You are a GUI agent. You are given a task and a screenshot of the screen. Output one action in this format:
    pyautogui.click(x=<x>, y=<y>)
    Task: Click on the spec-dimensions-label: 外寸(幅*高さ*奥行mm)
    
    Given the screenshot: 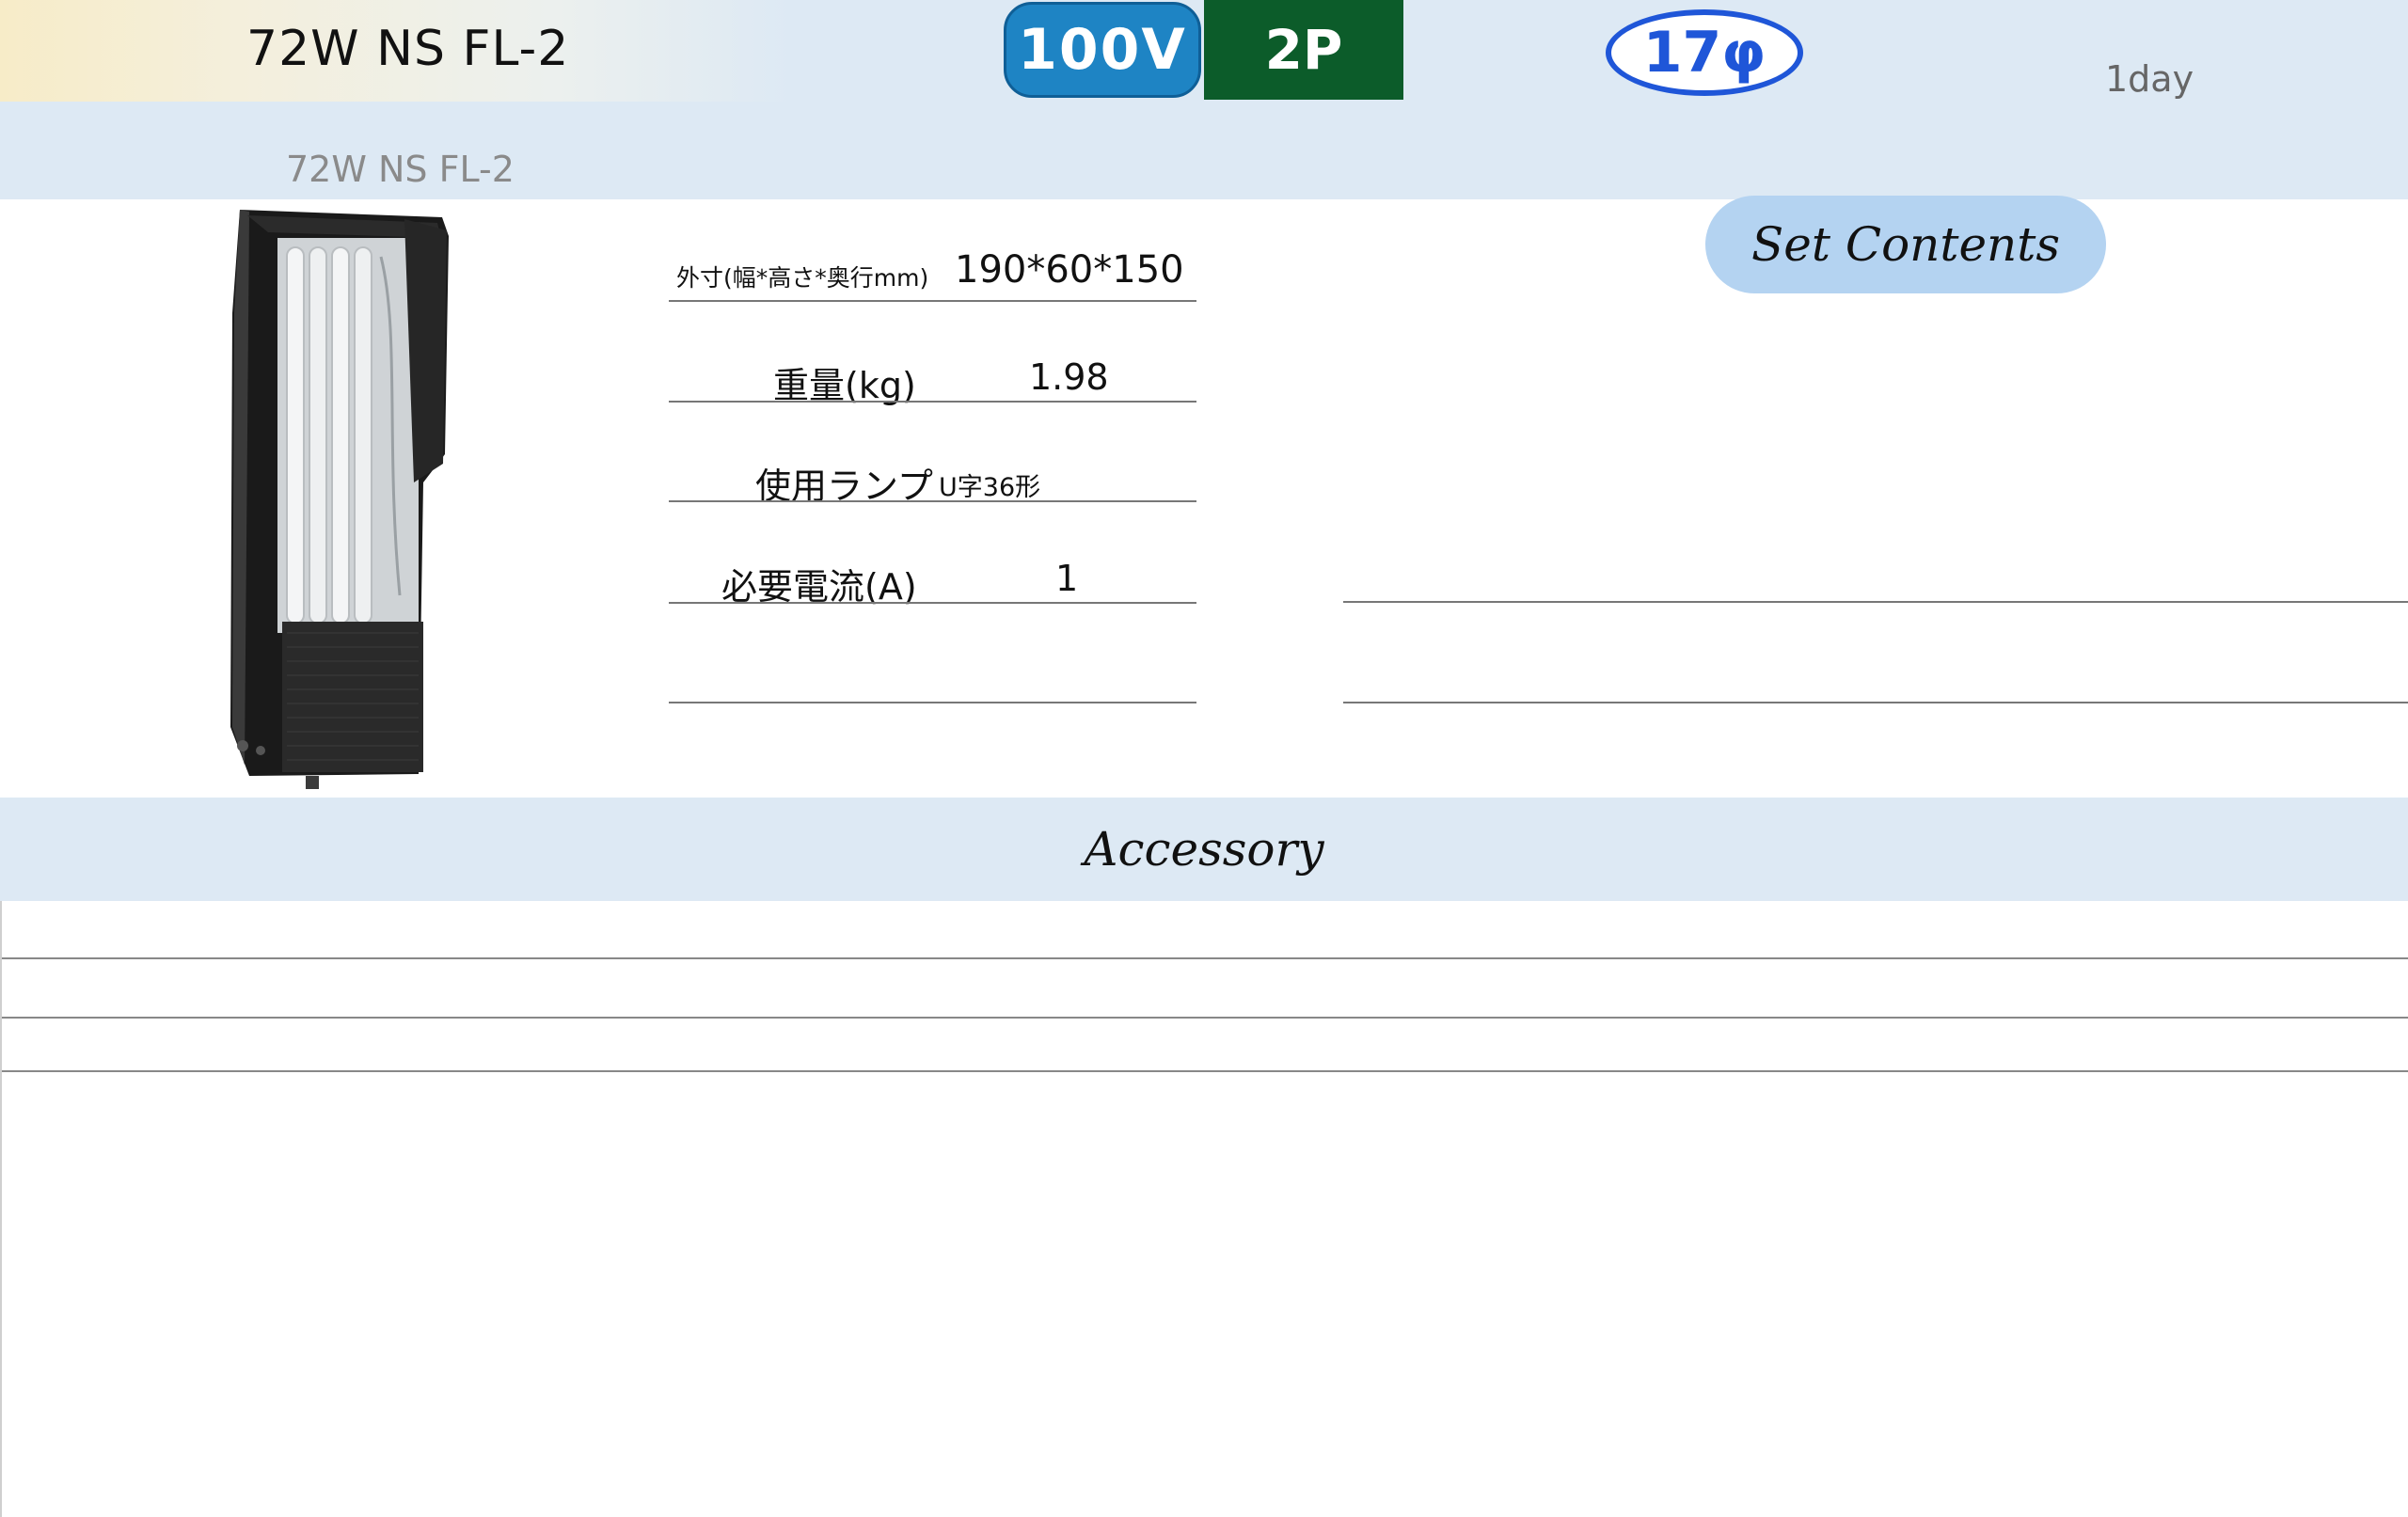 What is the action you would take?
    pyautogui.click(x=803, y=278)
    